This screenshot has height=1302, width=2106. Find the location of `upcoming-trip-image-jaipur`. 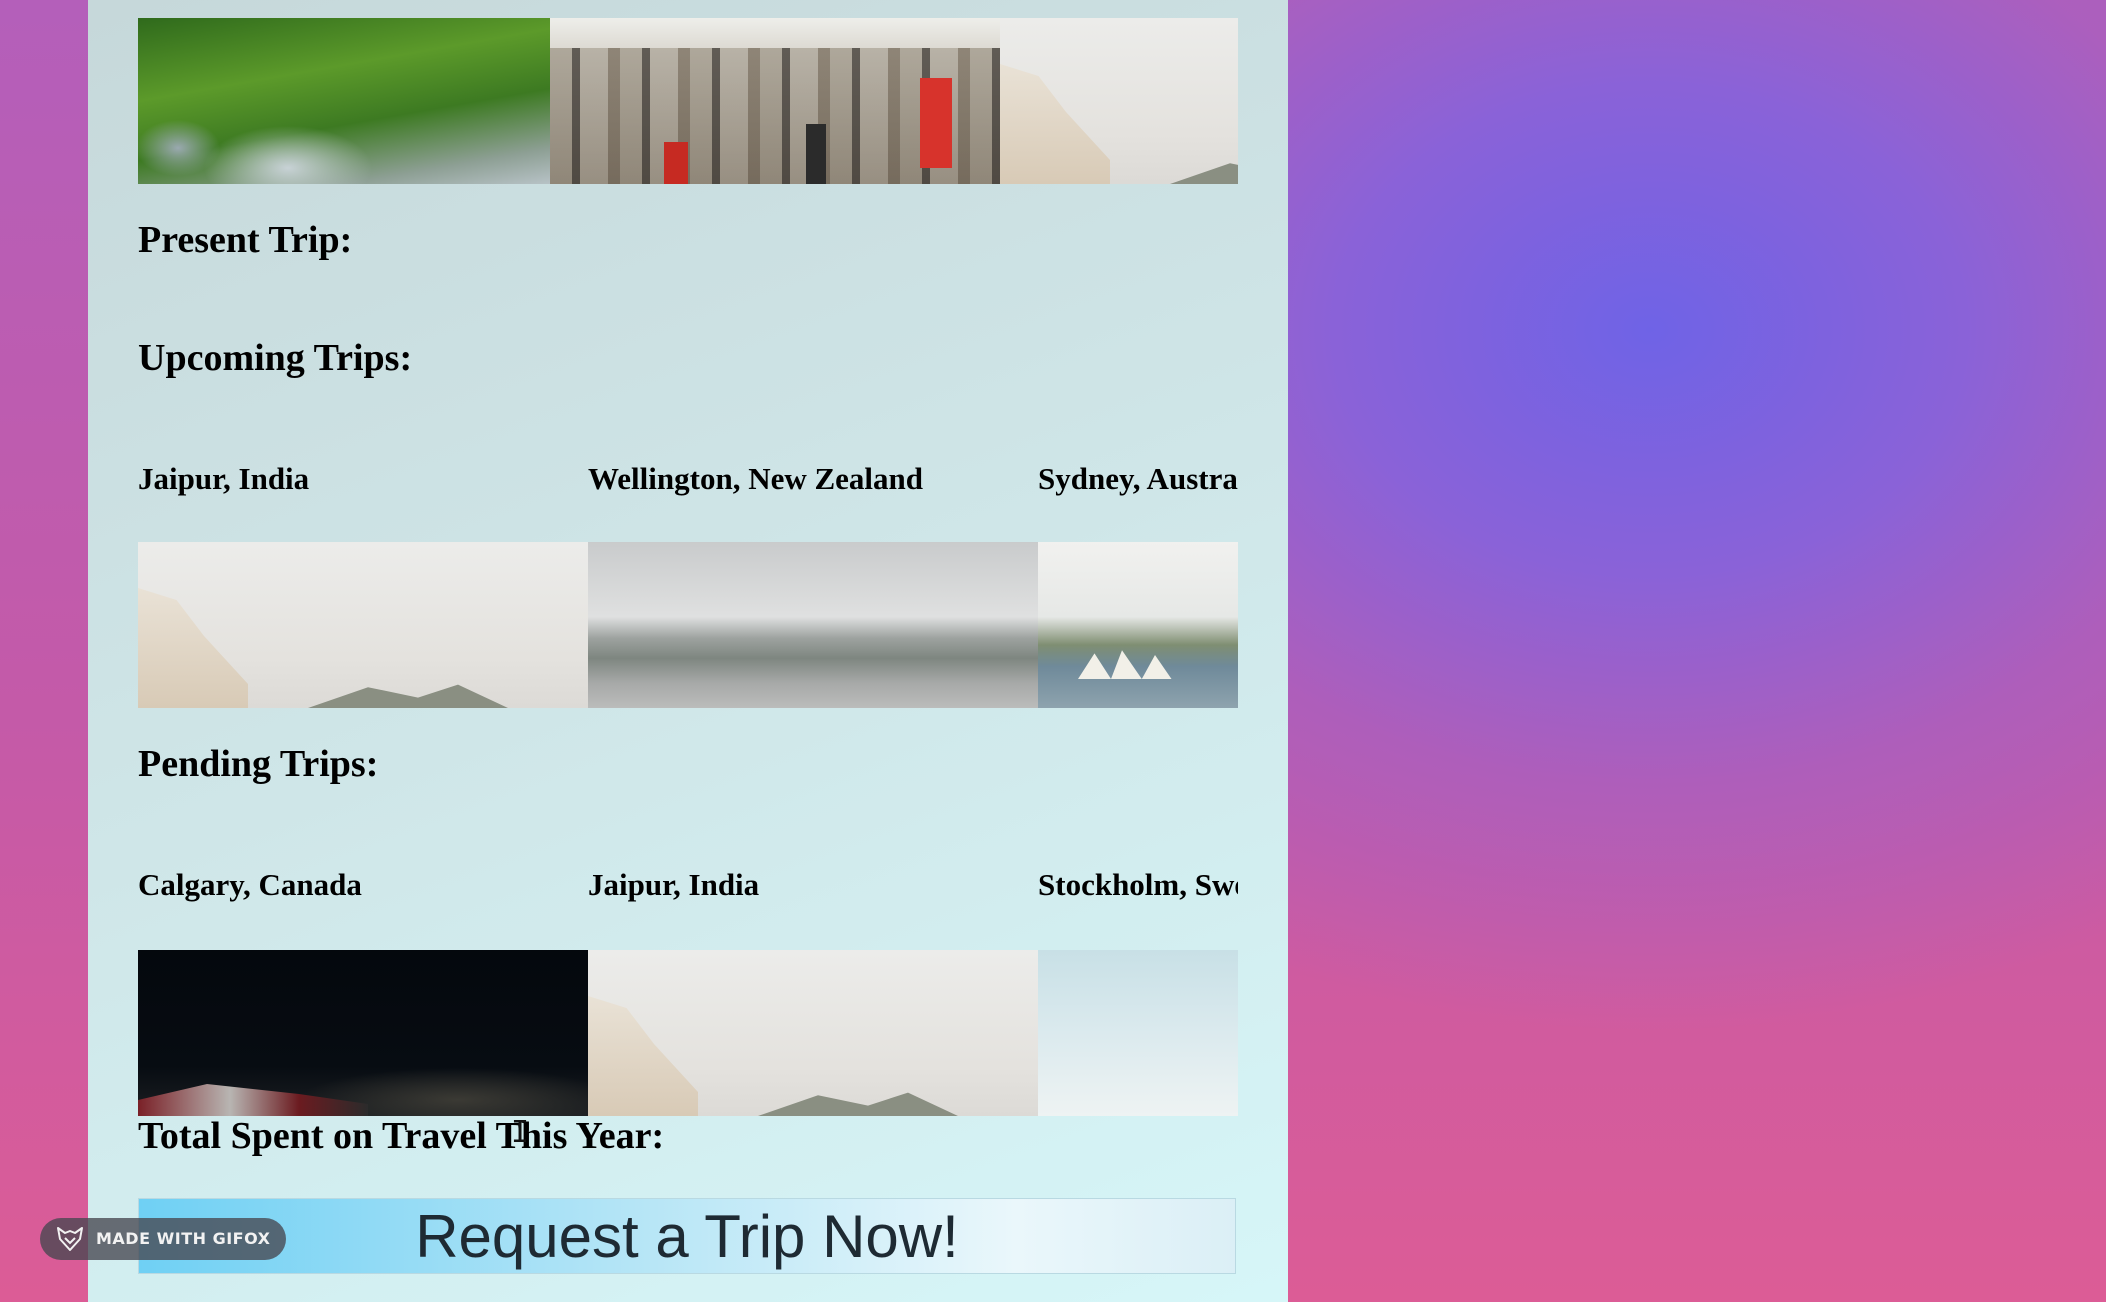

upcoming-trip-image-jaipur is located at coordinates (363, 625).